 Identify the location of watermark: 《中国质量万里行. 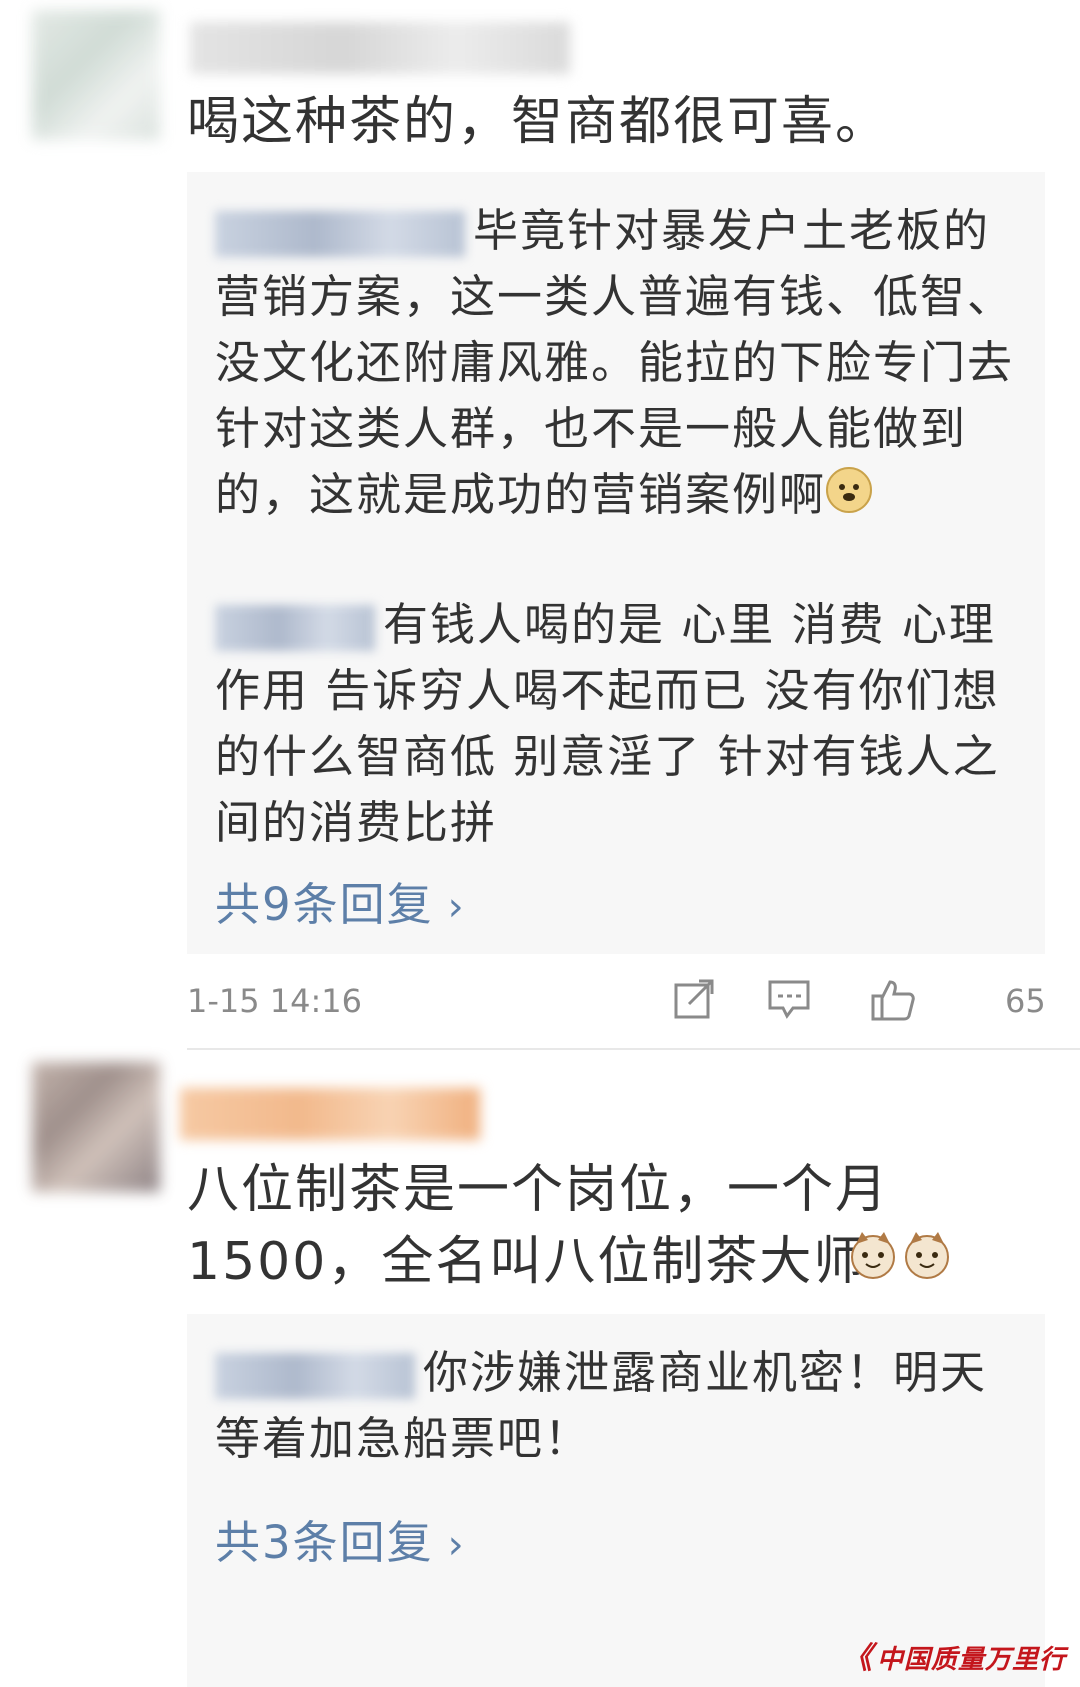
(954, 1655).